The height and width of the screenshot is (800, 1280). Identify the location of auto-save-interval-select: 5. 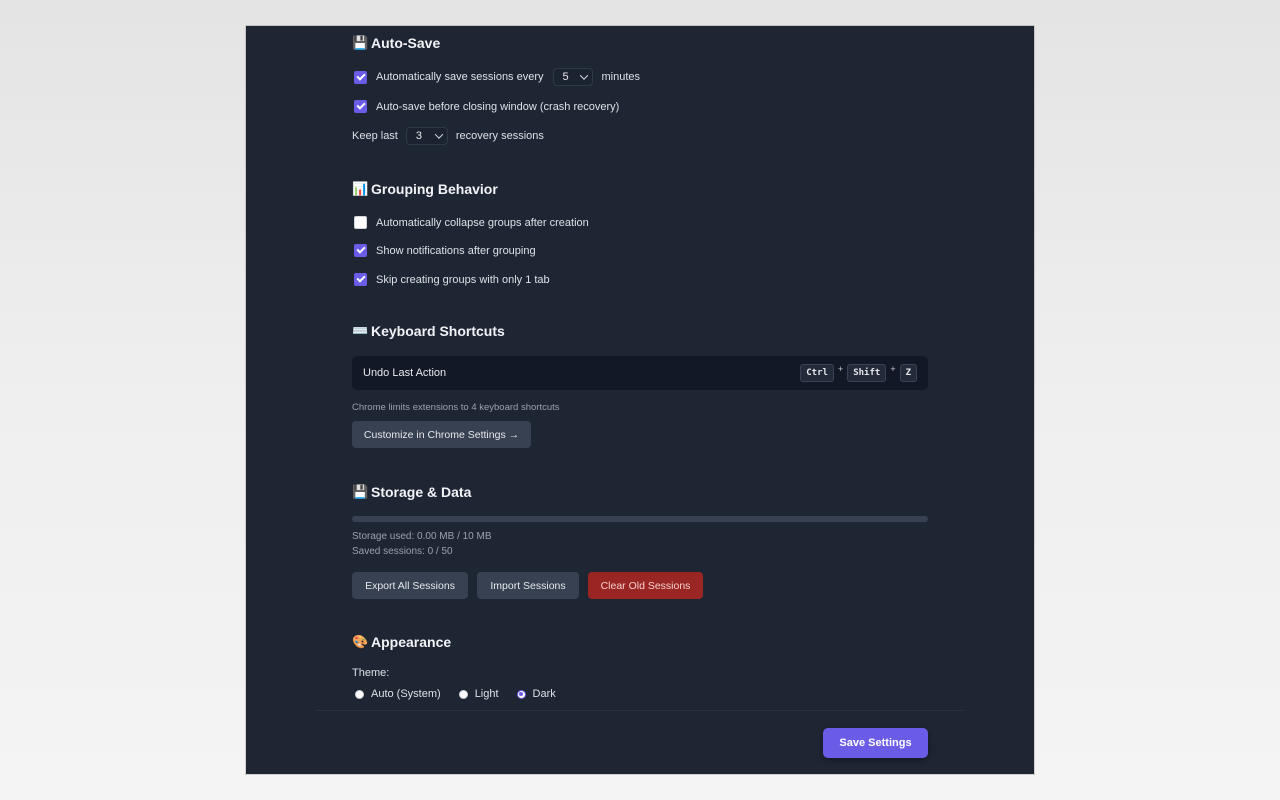
(572, 77).